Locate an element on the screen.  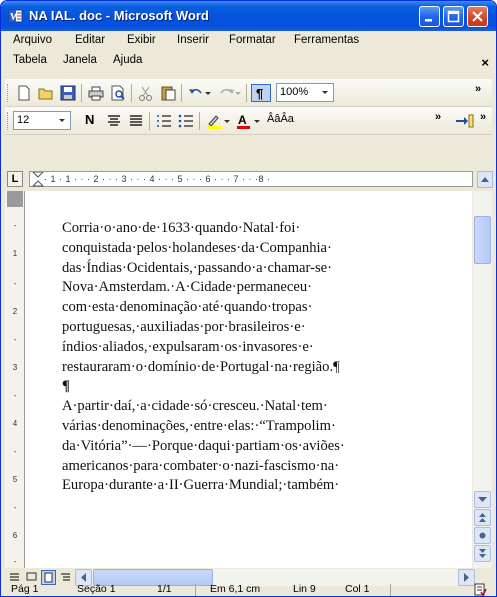
vruler-mark: 3 is located at coordinates (15, 367).